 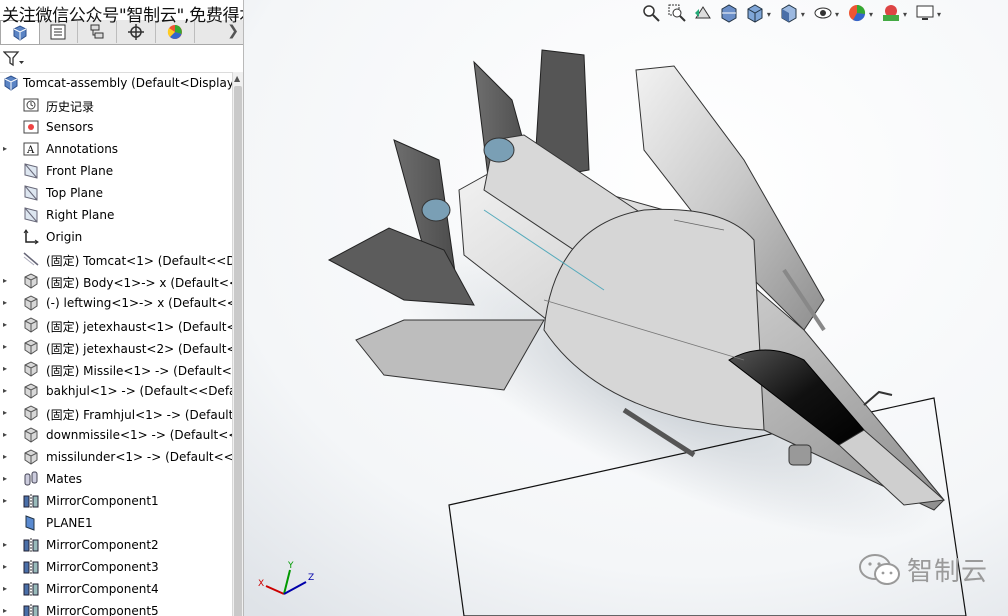 What do you see at coordinates (116, 523) in the screenshot?
I see `tree-item: PLANE1` at bounding box center [116, 523].